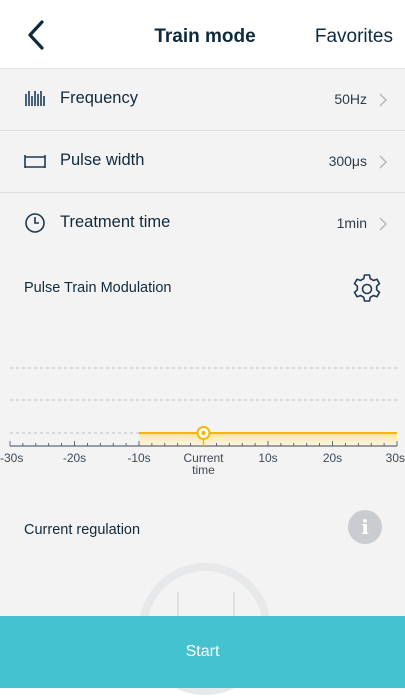 This screenshot has width=405, height=698. What do you see at coordinates (351, 223) in the screenshot?
I see `treatment-time-value: 1min` at bounding box center [351, 223].